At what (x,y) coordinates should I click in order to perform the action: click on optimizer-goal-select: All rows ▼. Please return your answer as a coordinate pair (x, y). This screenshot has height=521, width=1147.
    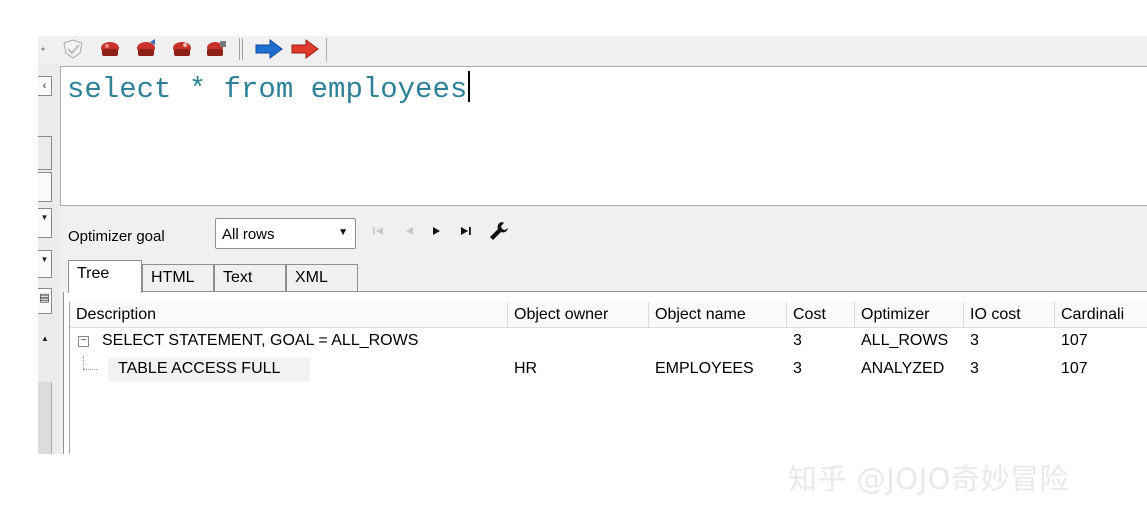
    Looking at the image, I should click on (285, 233).